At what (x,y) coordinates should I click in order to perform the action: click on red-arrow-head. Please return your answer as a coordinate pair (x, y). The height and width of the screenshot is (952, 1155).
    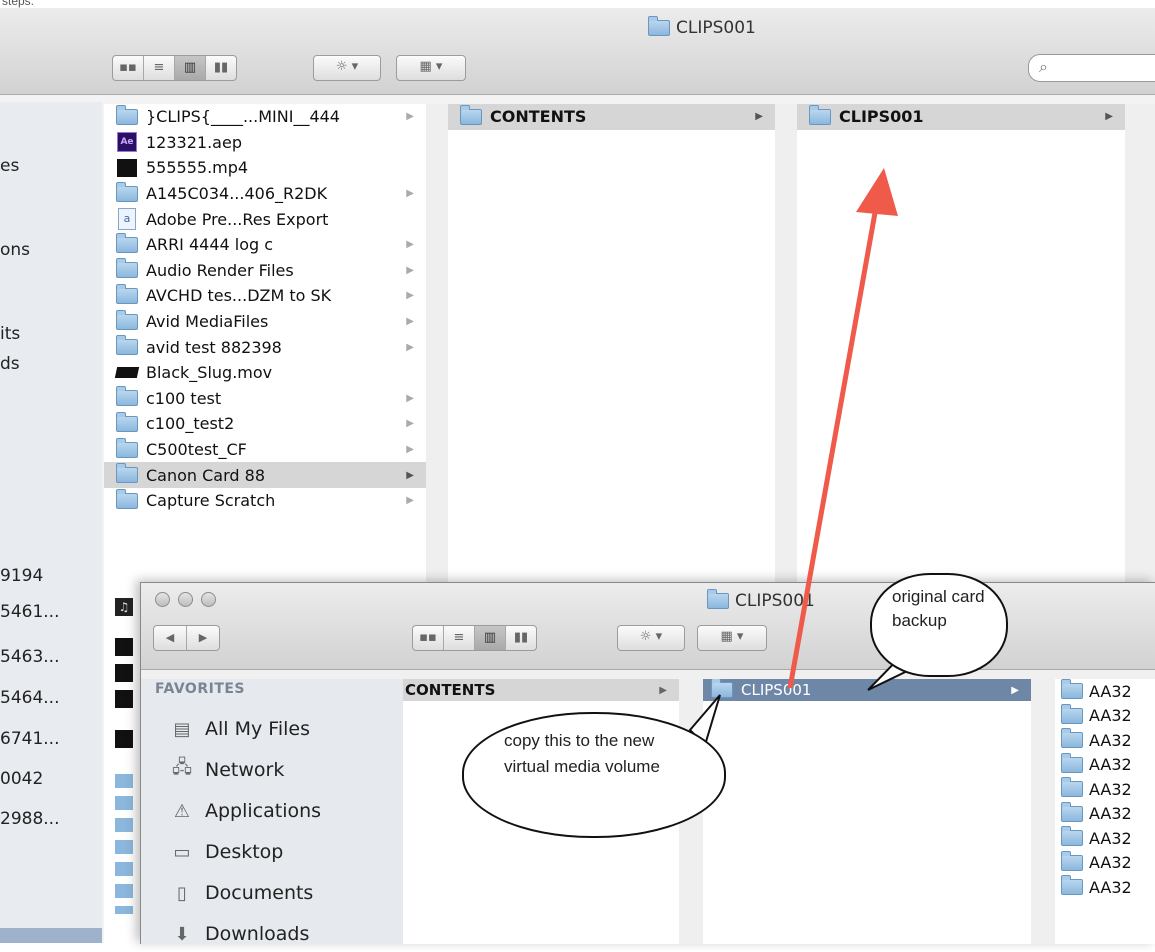
    Looking at the image, I should click on (877, 192).